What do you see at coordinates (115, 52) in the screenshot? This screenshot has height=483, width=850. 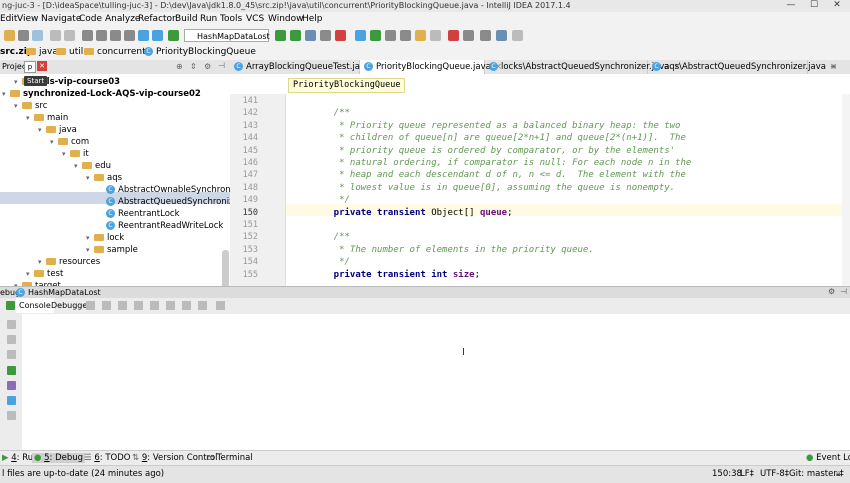 I see `crumb-concurrent: concurrent` at bounding box center [115, 52].